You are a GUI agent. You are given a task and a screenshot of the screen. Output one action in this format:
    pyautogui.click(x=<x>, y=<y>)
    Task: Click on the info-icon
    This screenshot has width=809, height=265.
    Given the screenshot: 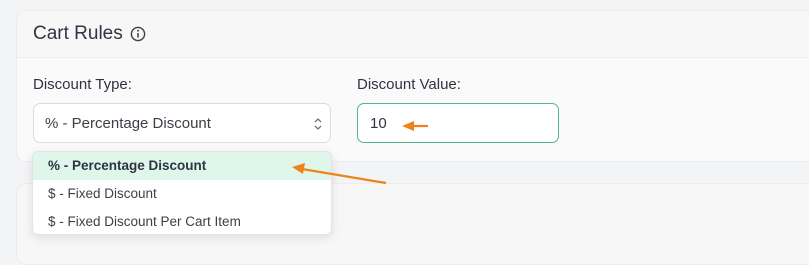 What is the action you would take?
    pyautogui.click(x=138, y=34)
    